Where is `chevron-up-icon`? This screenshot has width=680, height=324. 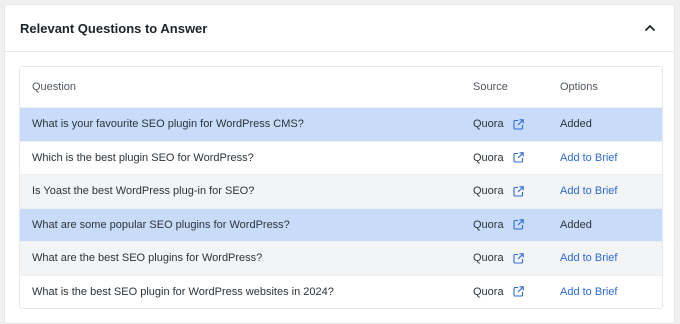
chevron-up-icon is located at coordinates (650, 28).